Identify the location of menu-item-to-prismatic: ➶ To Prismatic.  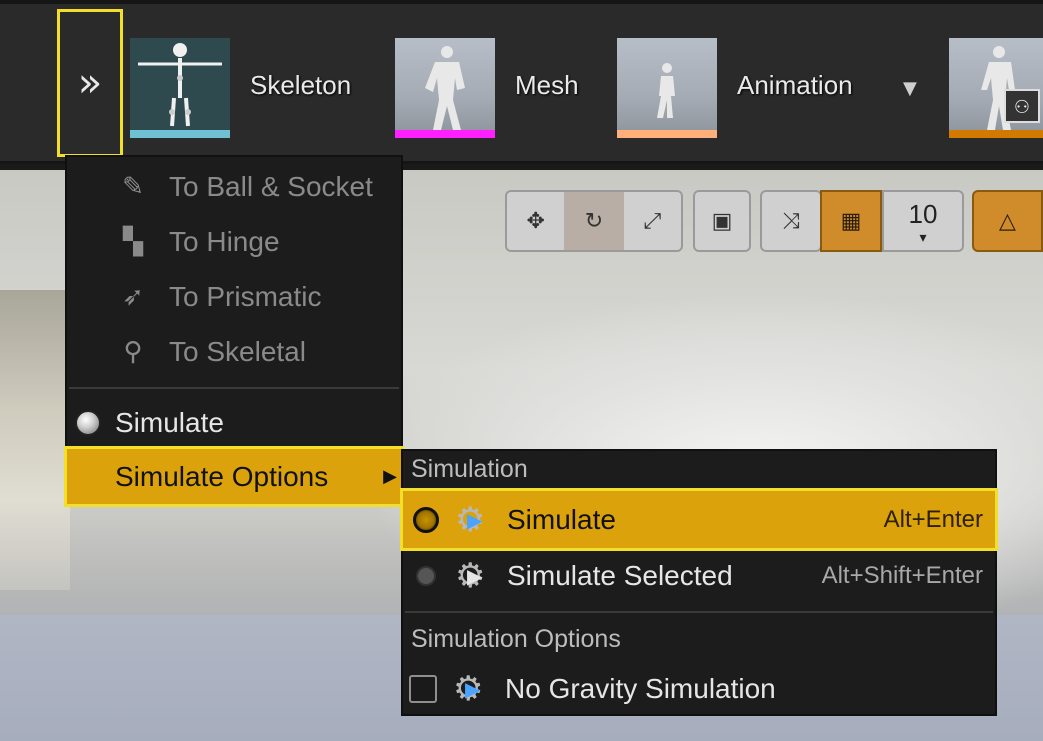
(234, 296).